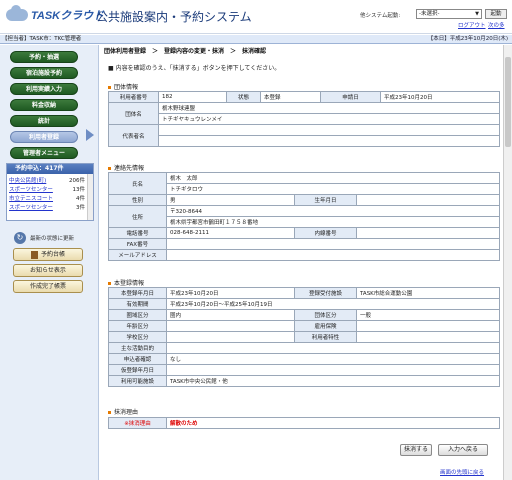 This screenshot has height=480, width=512. What do you see at coordinates (508, 102) in the screenshot?
I see `scroll-thumb` at bounding box center [508, 102].